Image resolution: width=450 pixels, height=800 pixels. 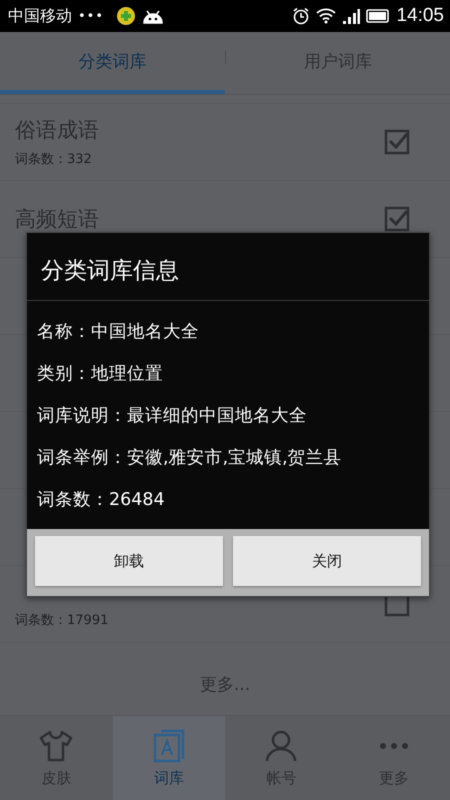 I want to click on info-line: 名称：中国地名大全, so click(x=118, y=332).